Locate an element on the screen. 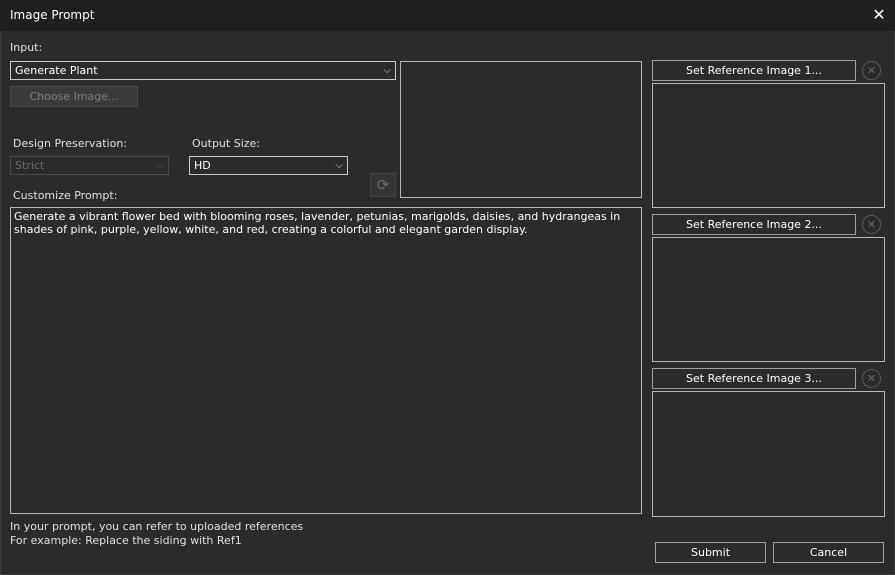  cancel-button: Cancel is located at coordinates (828, 552).